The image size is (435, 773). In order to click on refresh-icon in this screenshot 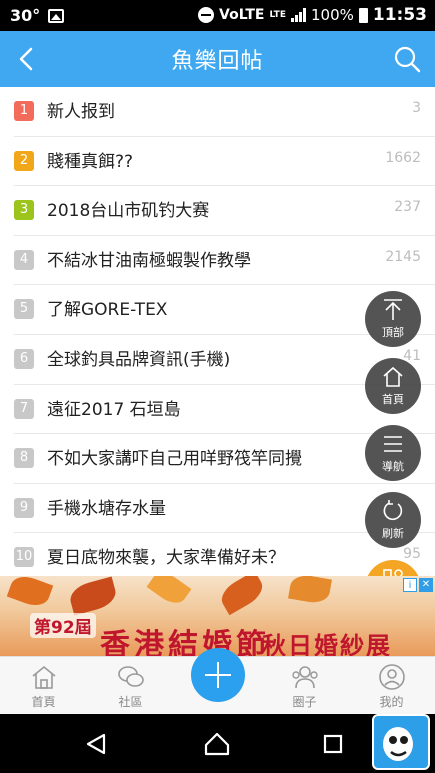, I will do `click(393, 510)`.